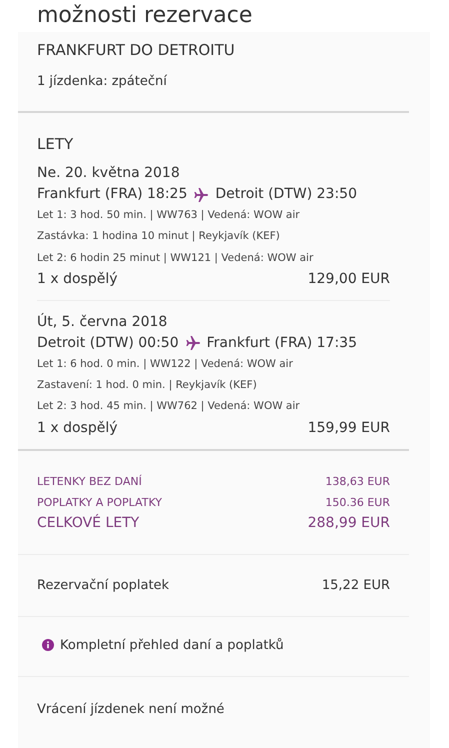 This screenshot has height=748, width=449. I want to click on total-label: CELKOVÉ LETY, so click(88, 523).